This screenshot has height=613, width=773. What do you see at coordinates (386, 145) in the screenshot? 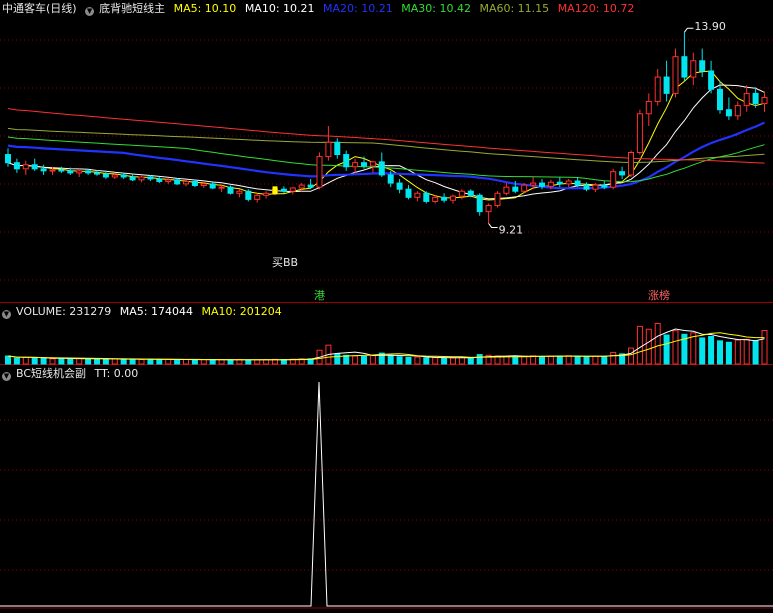
I see `ma60-line` at bounding box center [386, 145].